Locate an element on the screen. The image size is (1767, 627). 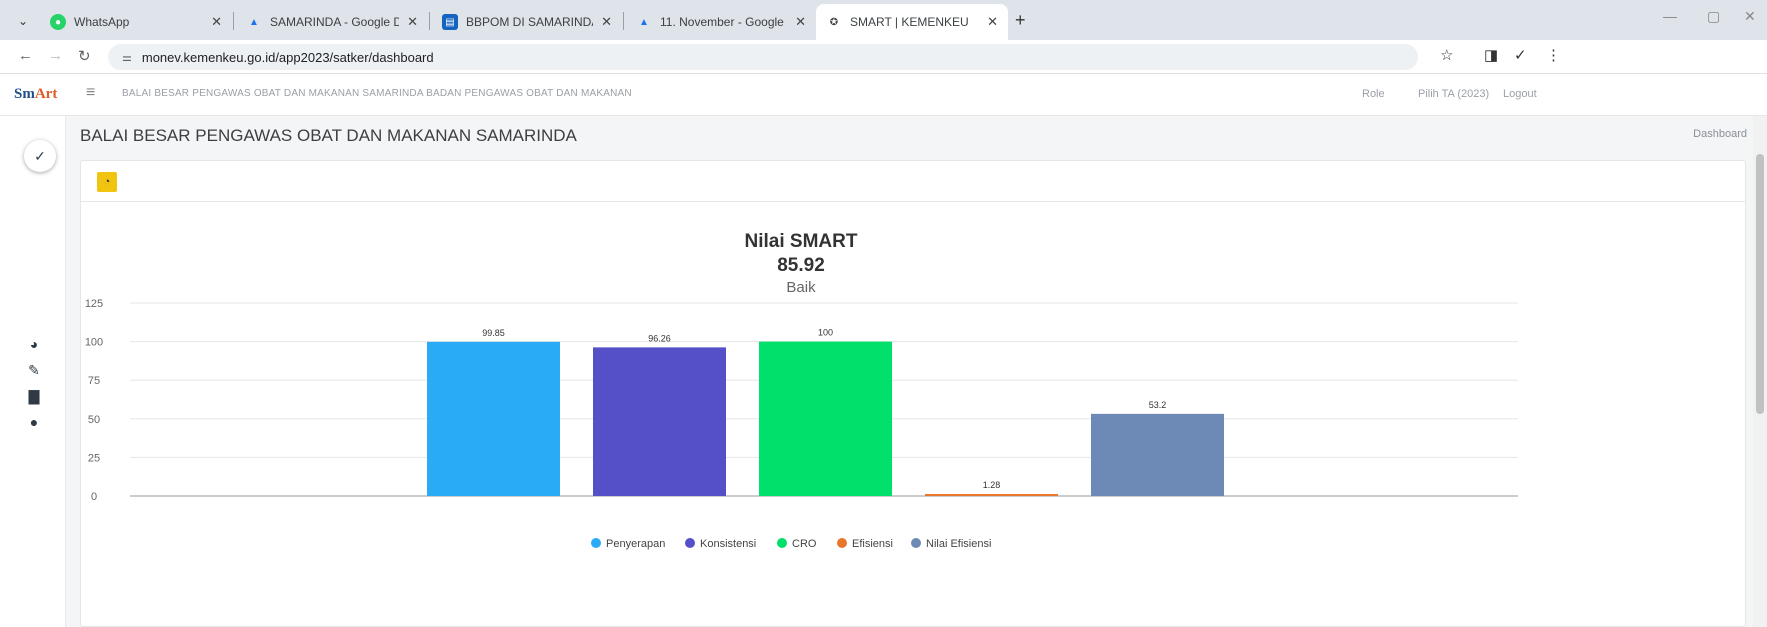
scrollbar-thumb is located at coordinates (1760, 284).